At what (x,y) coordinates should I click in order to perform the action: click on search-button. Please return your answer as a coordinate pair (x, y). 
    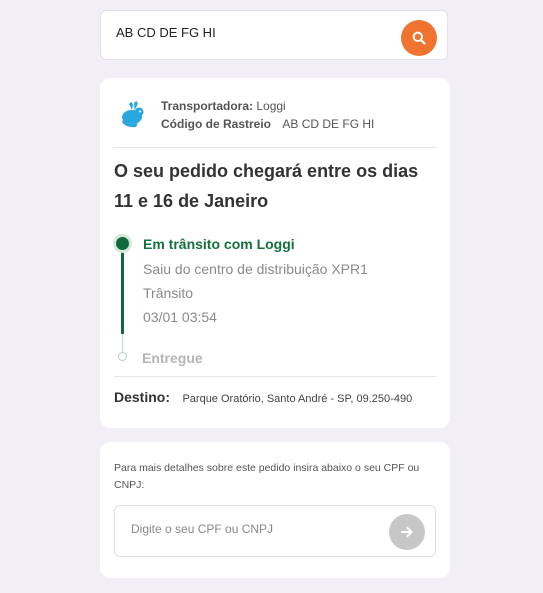
    Looking at the image, I should click on (419, 38).